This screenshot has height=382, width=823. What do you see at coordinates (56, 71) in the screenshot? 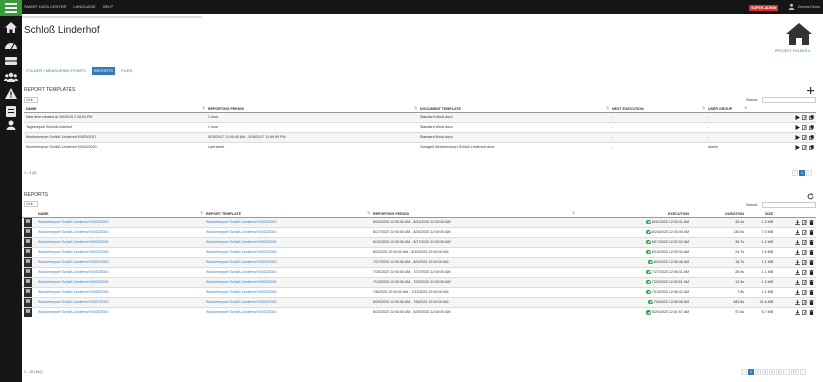
I see `tab-folder-measuring-points: FOLDER / MEASURING POINTS` at bounding box center [56, 71].